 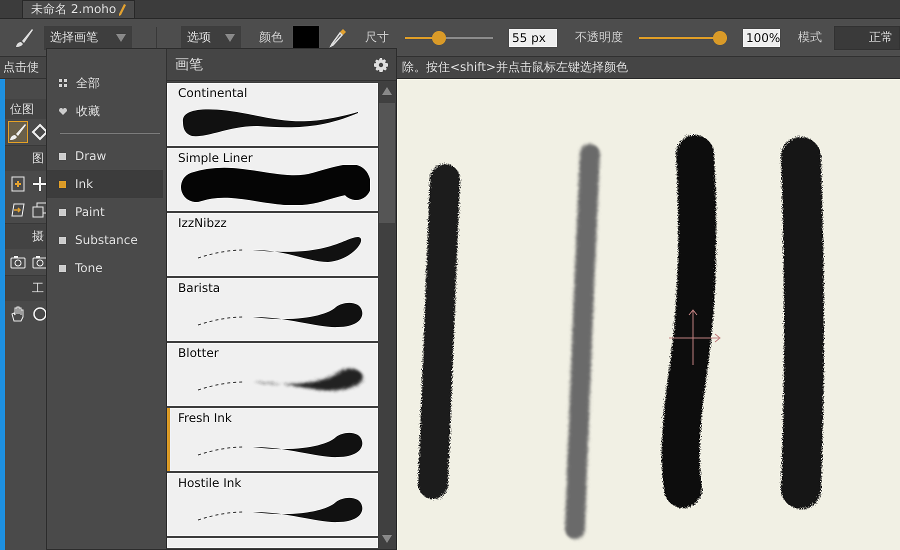 What do you see at coordinates (88, 38) in the screenshot?
I see `brush-picker-dropdown: 选择画笔` at bounding box center [88, 38].